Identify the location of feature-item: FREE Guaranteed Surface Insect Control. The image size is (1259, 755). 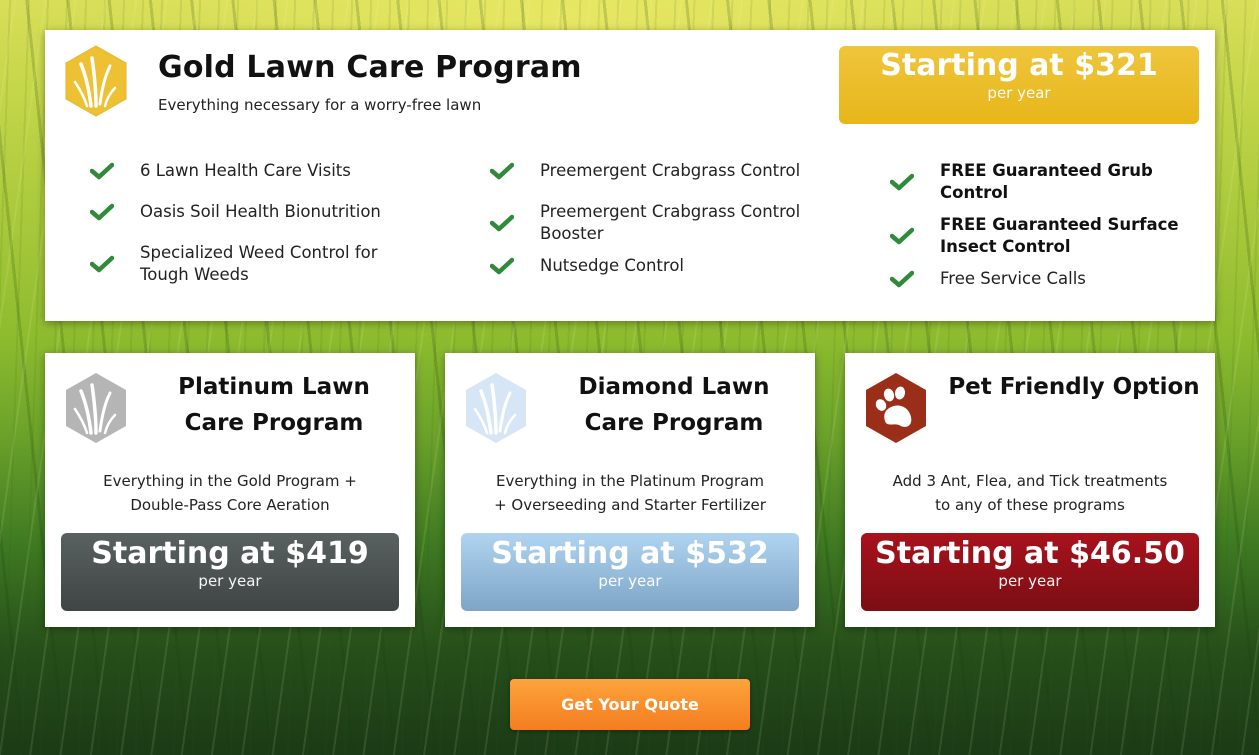
(1035, 236).